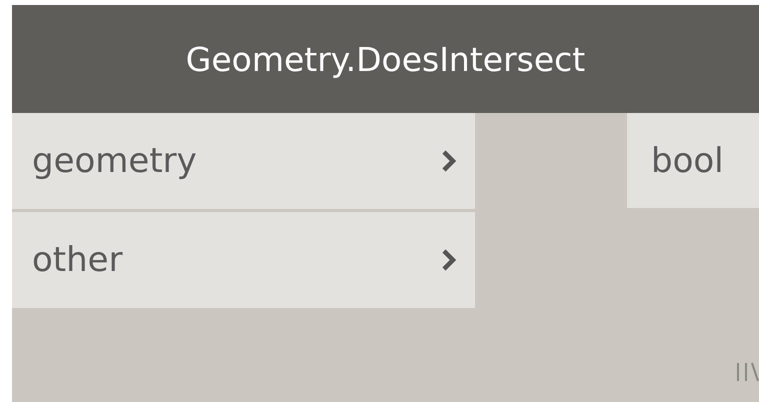 This screenshot has height=402, width=759. I want to click on input-port: geometry, so click(243, 161).